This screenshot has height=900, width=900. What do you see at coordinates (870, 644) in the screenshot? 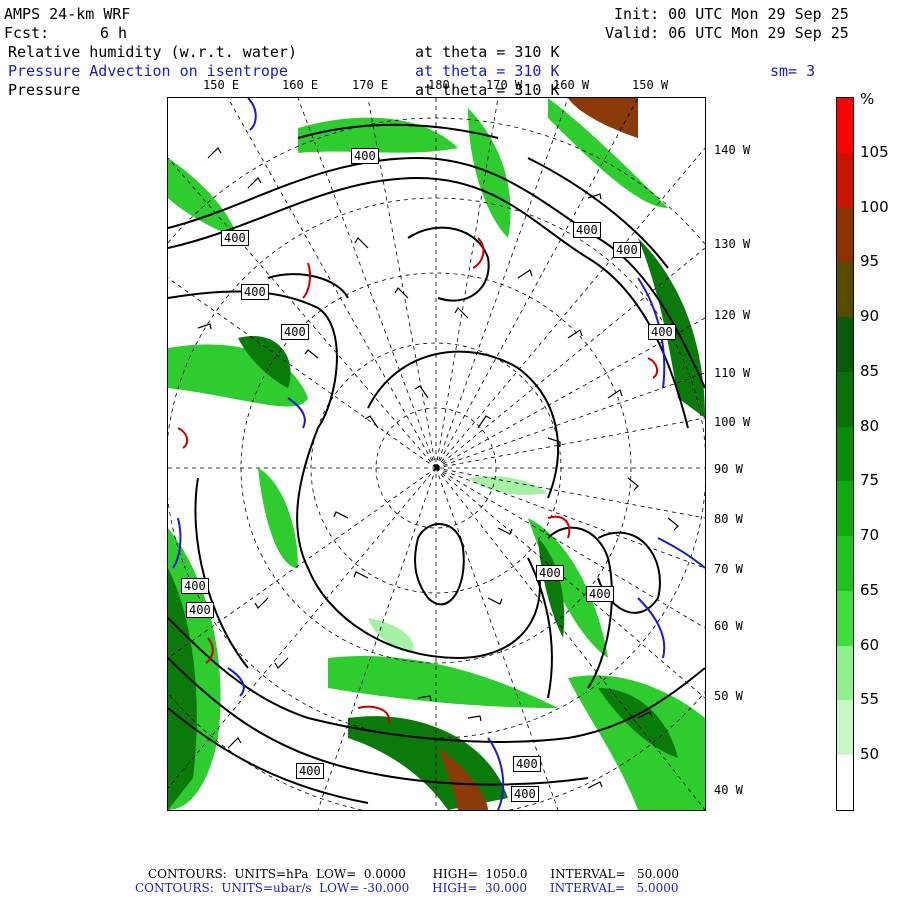
I see `colorbar-label: 60` at bounding box center [870, 644].